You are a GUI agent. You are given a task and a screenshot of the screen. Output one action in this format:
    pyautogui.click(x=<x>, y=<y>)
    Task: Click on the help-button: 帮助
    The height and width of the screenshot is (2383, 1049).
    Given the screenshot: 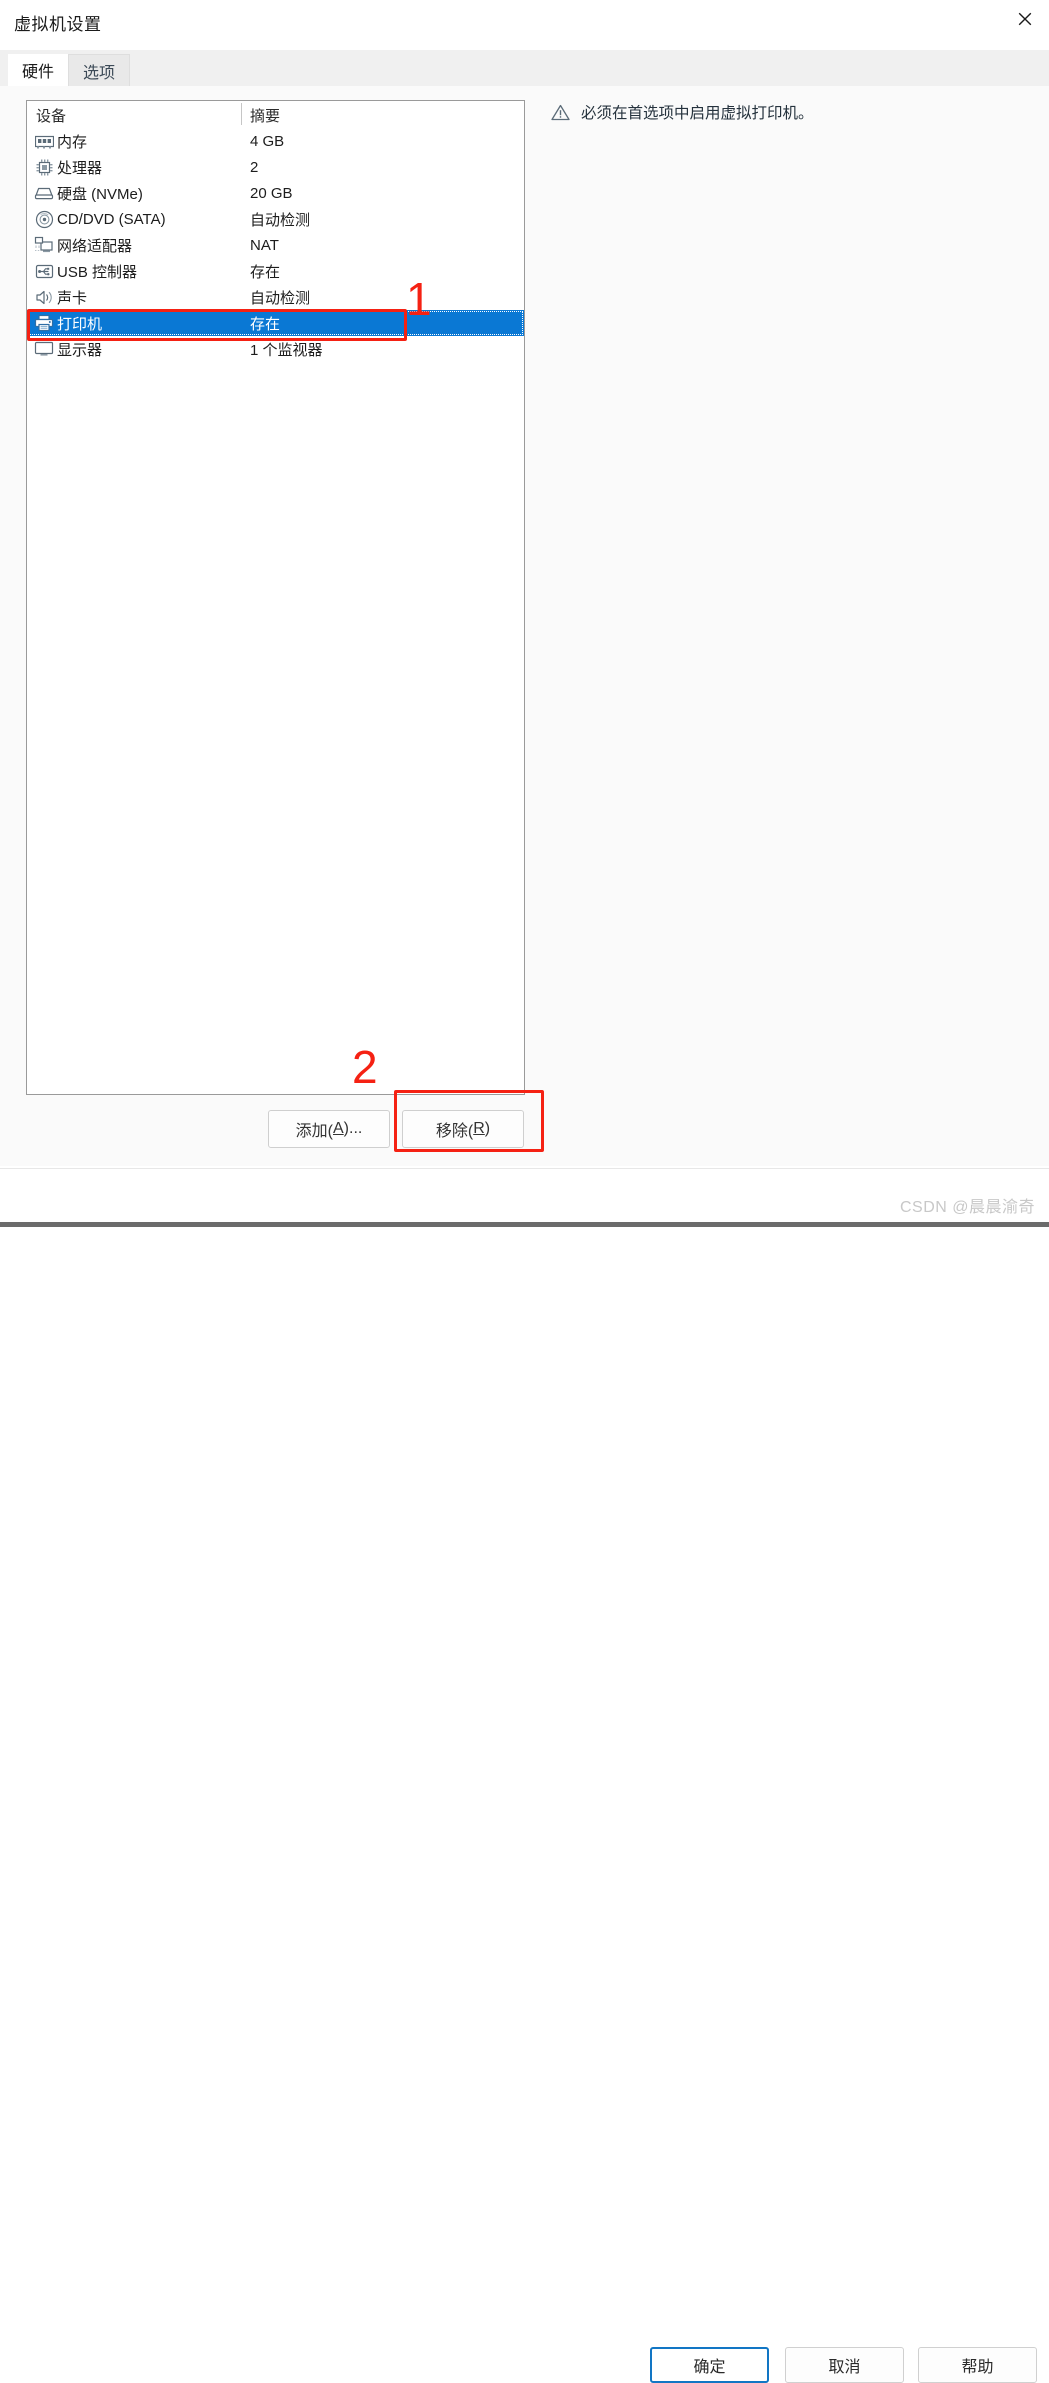 What is the action you would take?
    pyautogui.click(x=977, y=2365)
    